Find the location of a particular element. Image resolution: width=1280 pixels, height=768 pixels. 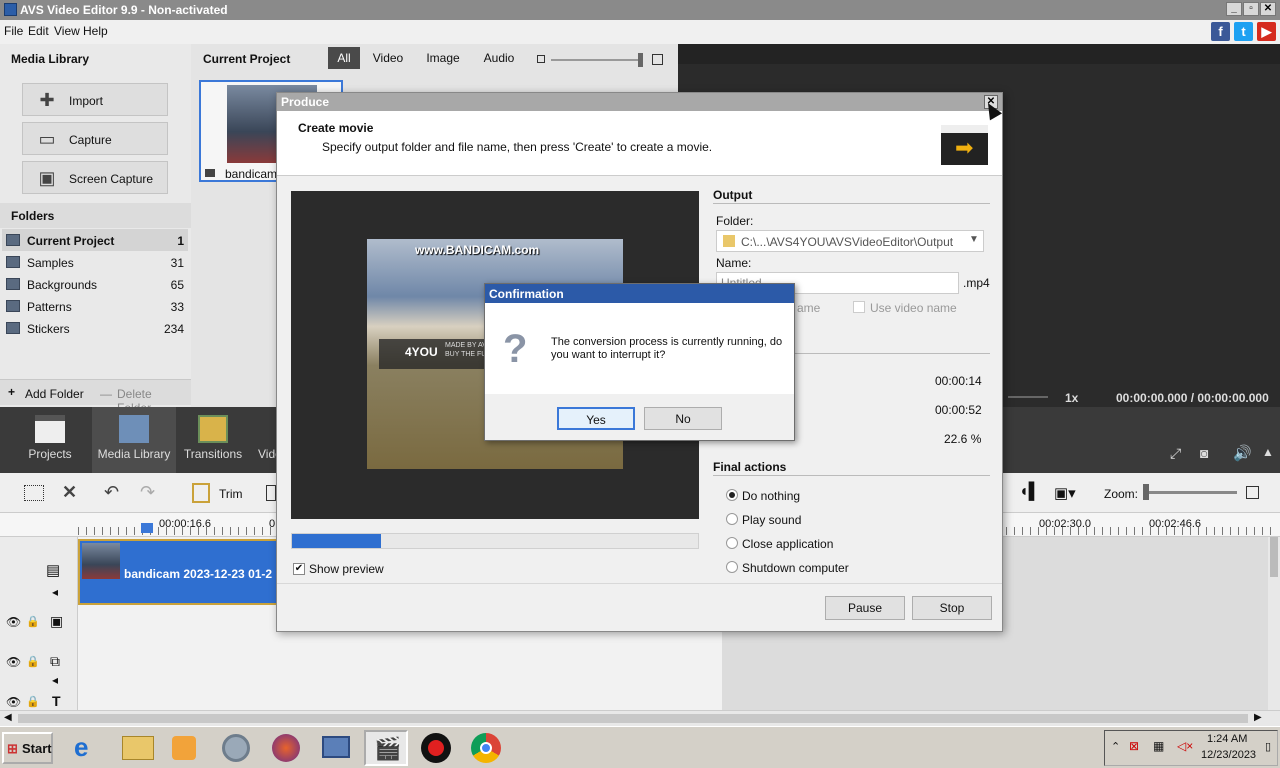

undo-icon: ↶ is located at coordinates (111, 492).